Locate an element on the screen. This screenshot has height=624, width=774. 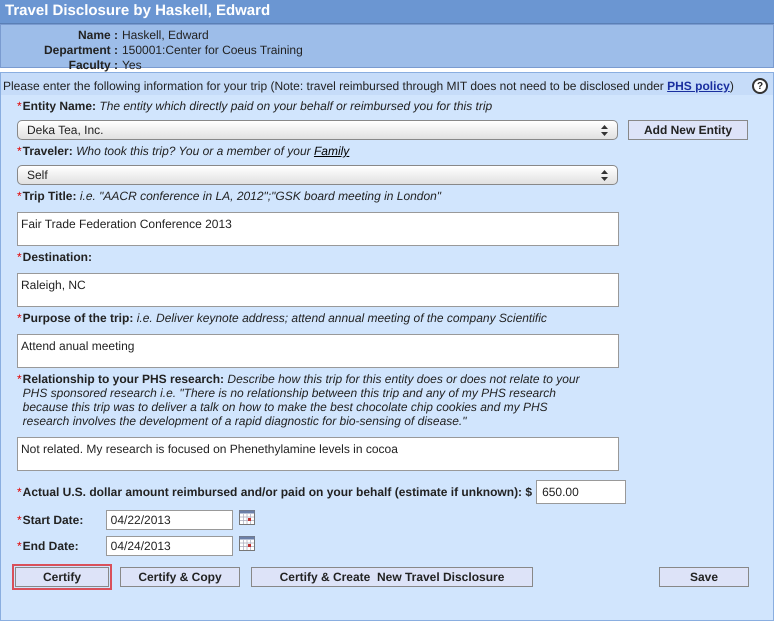
info-label: Department : is located at coordinates (80, 50).